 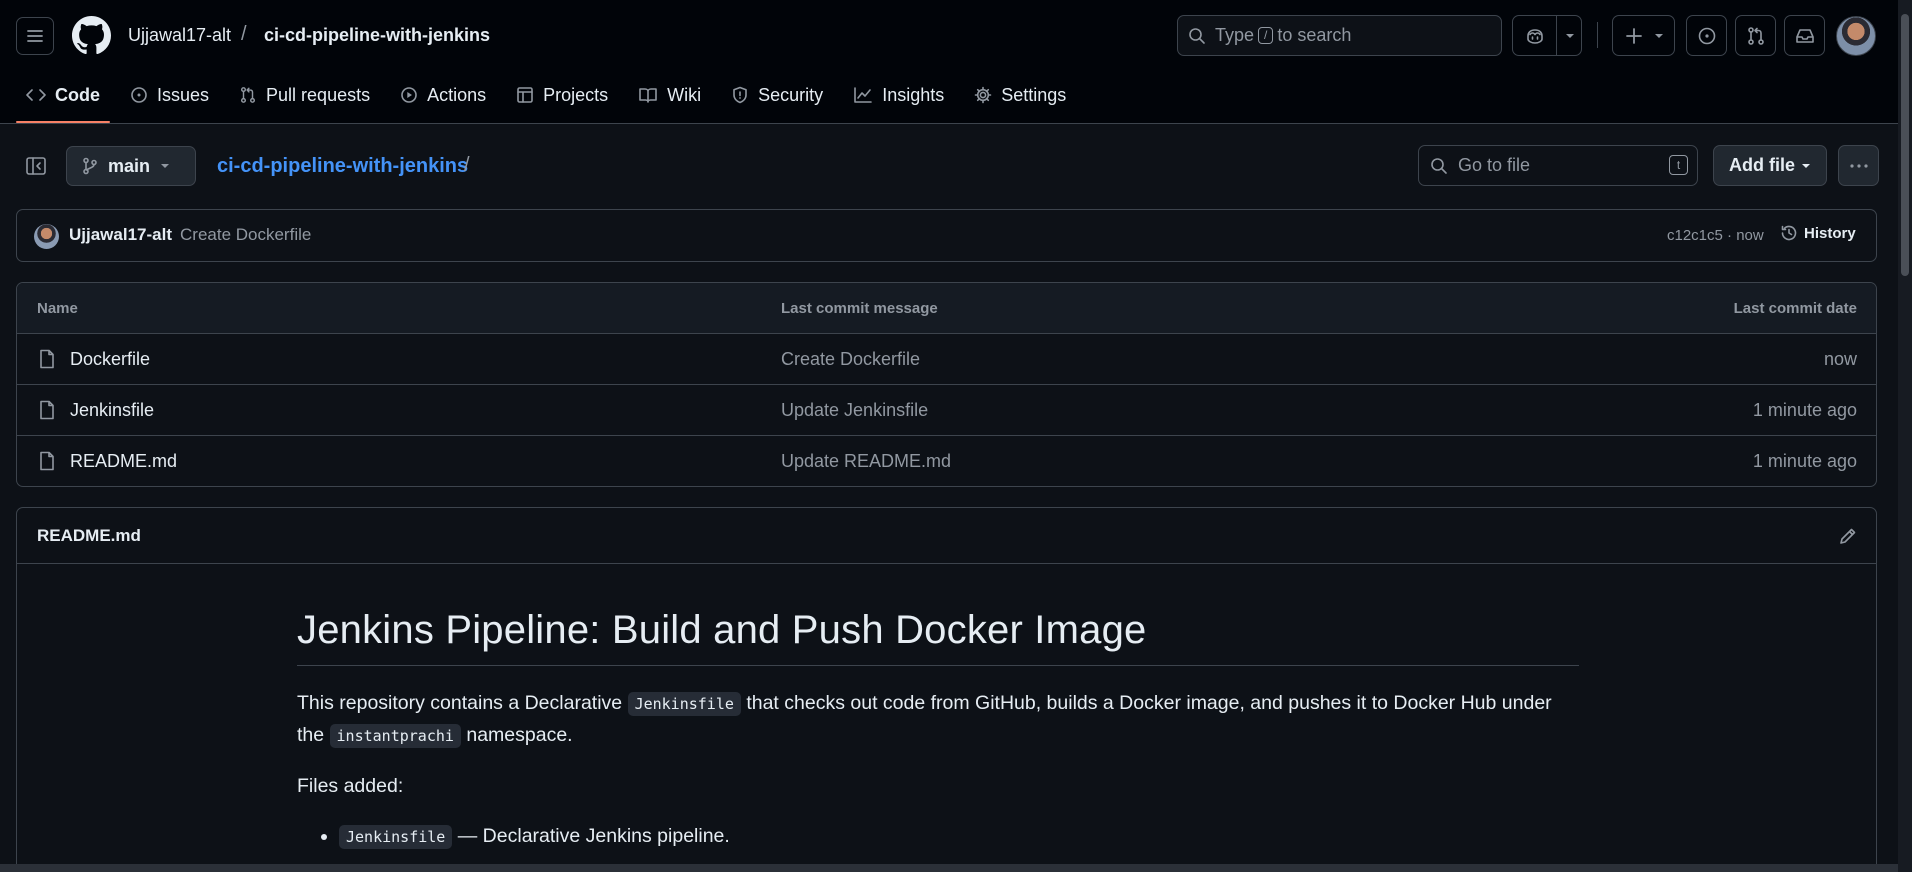 What do you see at coordinates (576, 94) in the screenshot?
I see `tab-label: Projects` at bounding box center [576, 94].